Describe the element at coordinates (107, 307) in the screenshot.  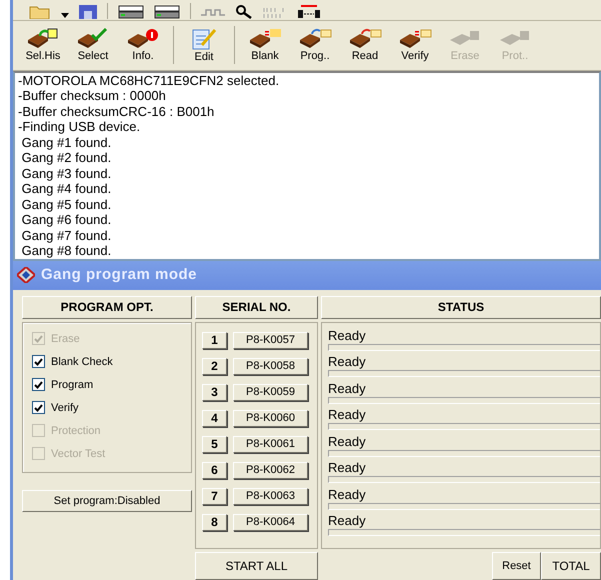
I see `column-header: PROGRAM OPT.` at that location.